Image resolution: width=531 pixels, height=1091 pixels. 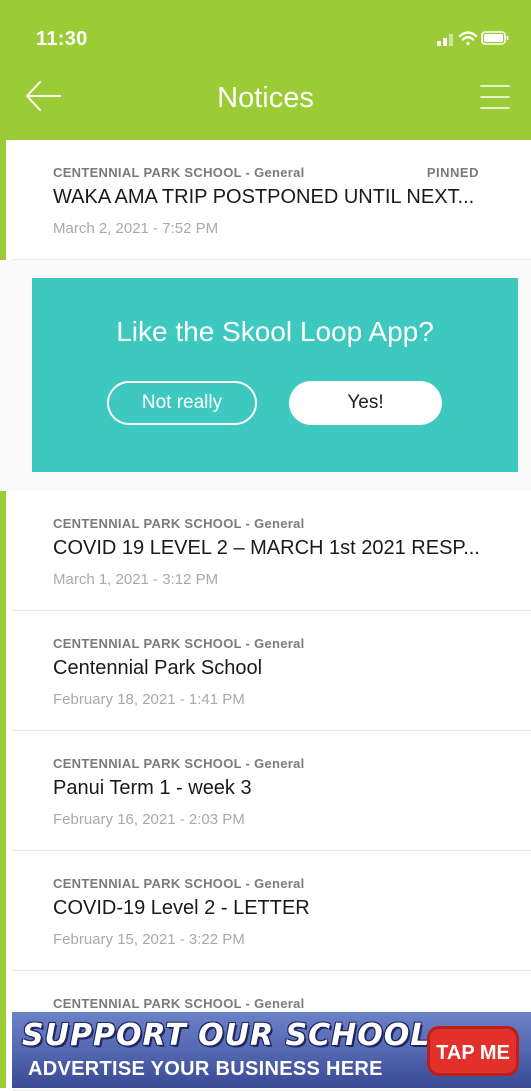 I want to click on notice-title: COVID-19 Level 2 - LETTER, so click(x=181, y=908).